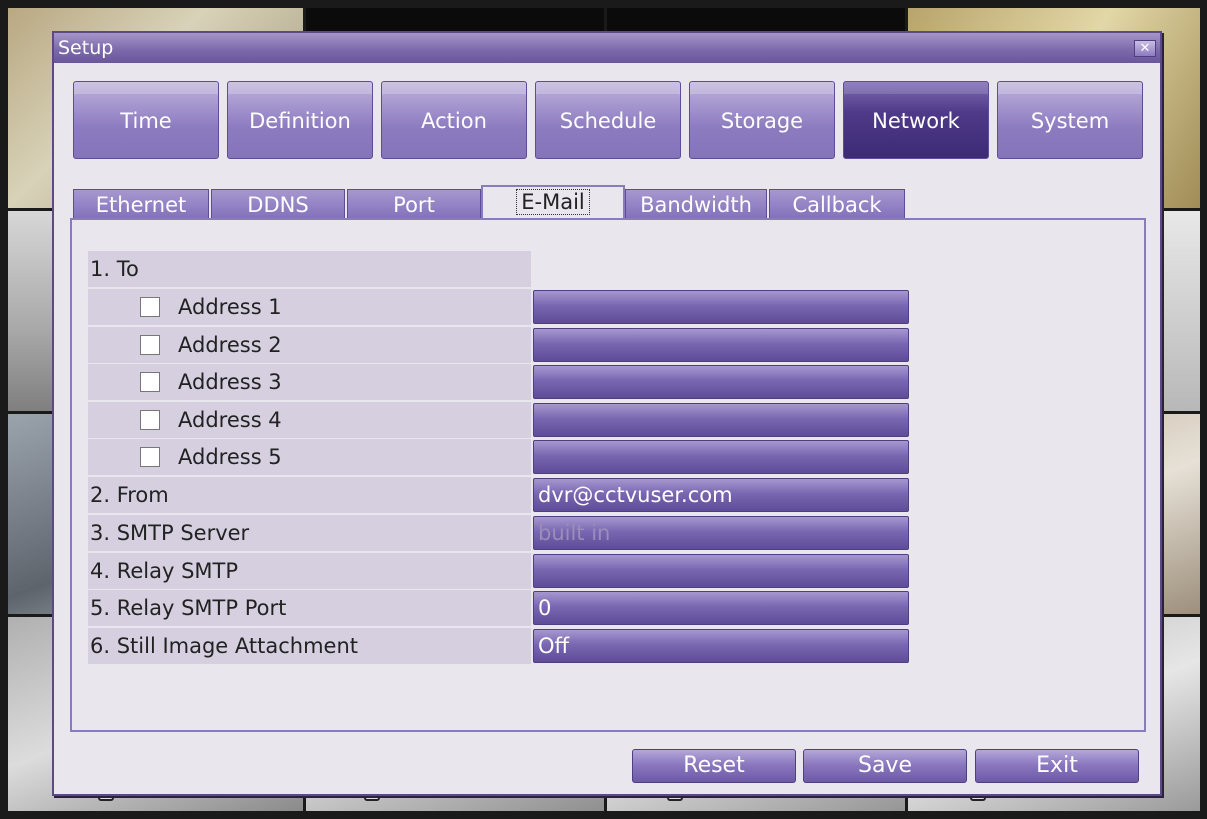  I want to click on subtab-email-label: E-Mail, so click(553, 202).